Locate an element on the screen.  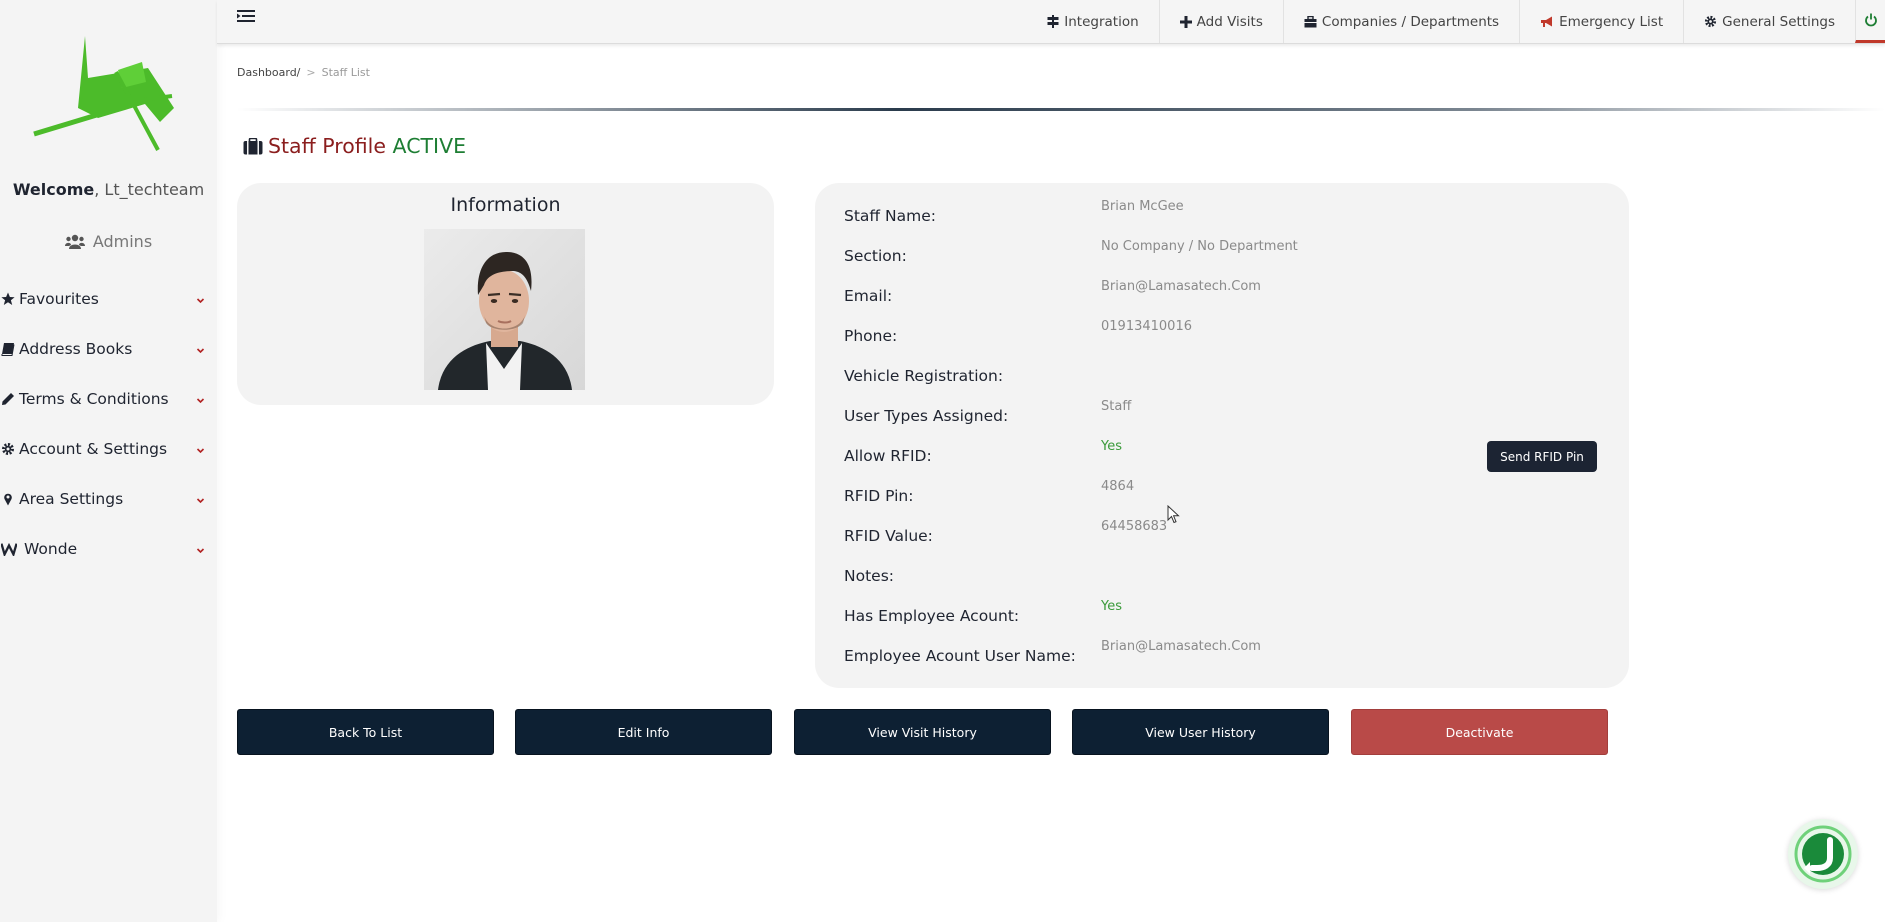
deactivate-button: Deactivate is located at coordinates (1479, 732).